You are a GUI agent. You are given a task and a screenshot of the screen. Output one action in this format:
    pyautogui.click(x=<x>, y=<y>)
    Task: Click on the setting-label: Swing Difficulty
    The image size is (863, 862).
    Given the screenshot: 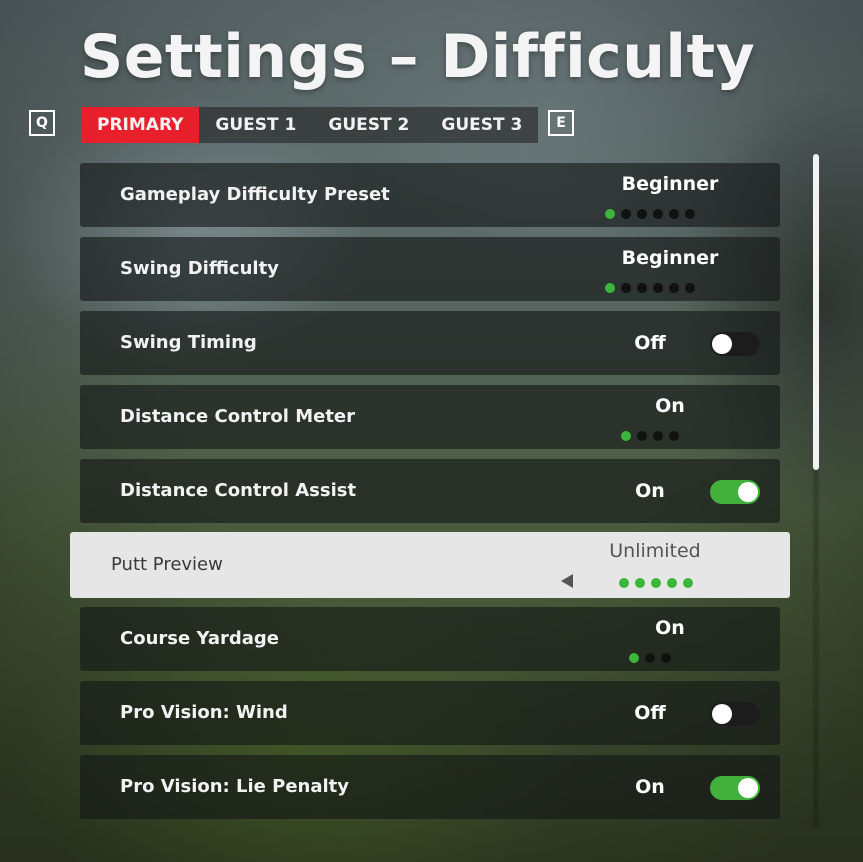 What is the action you would take?
    pyautogui.click(x=199, y=268)
    